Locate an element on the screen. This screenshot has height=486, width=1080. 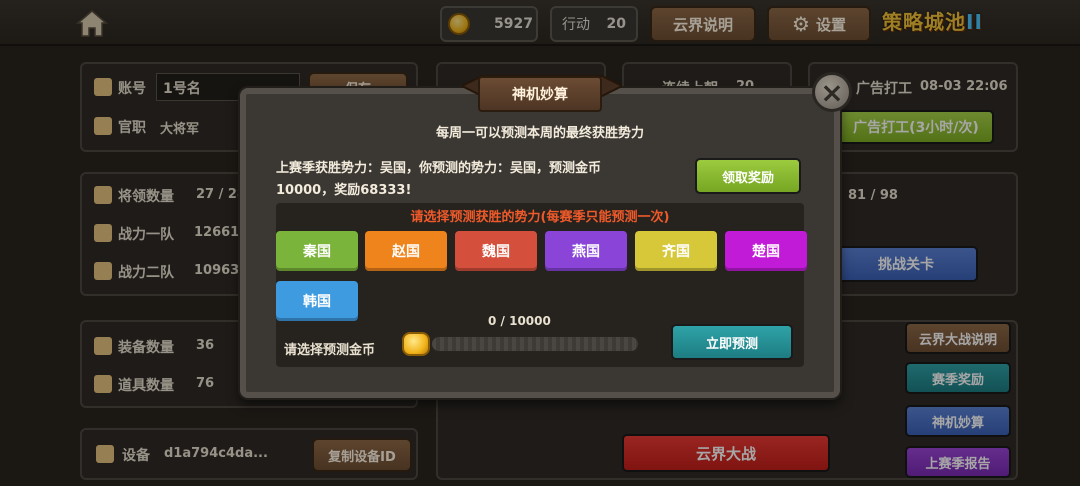
nation-button: 魏国 is located at coordinates (496, 251).